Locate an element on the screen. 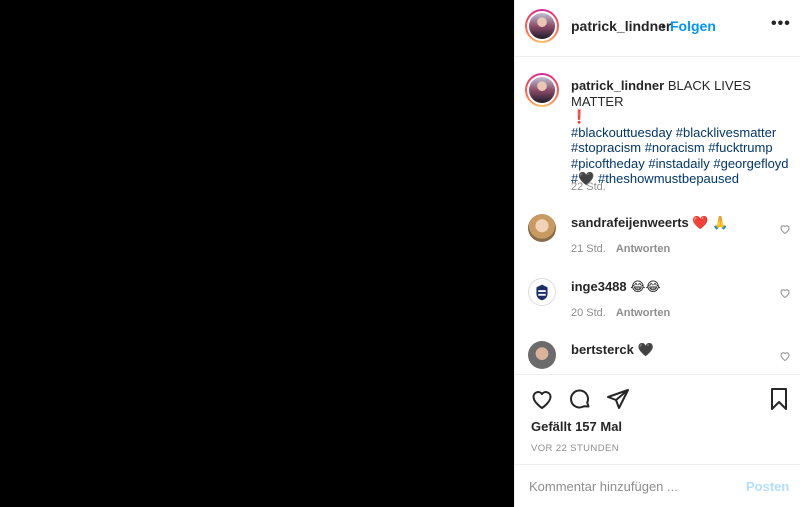  likes-count: Gefällt 157 Mal is located at coordinates (576, 426).